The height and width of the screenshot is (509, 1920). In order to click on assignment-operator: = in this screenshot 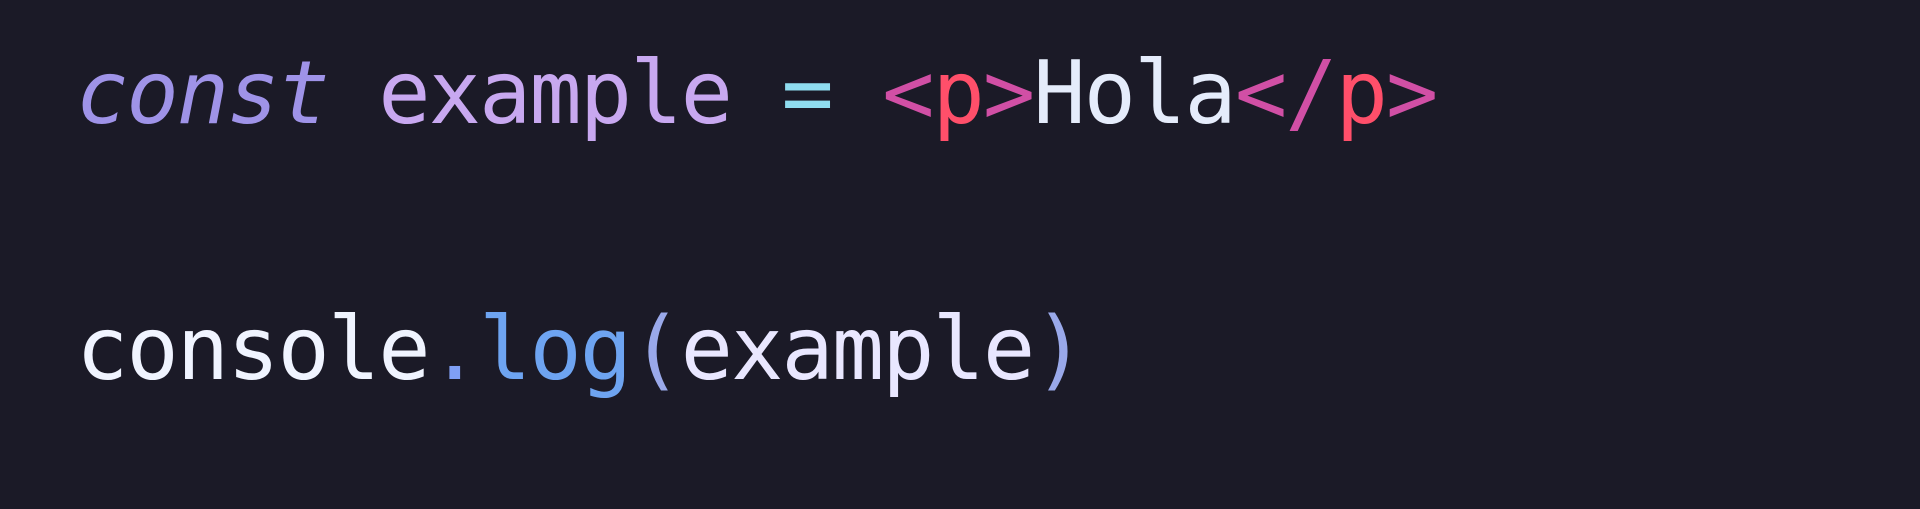, I will do `click(807, 93)`.